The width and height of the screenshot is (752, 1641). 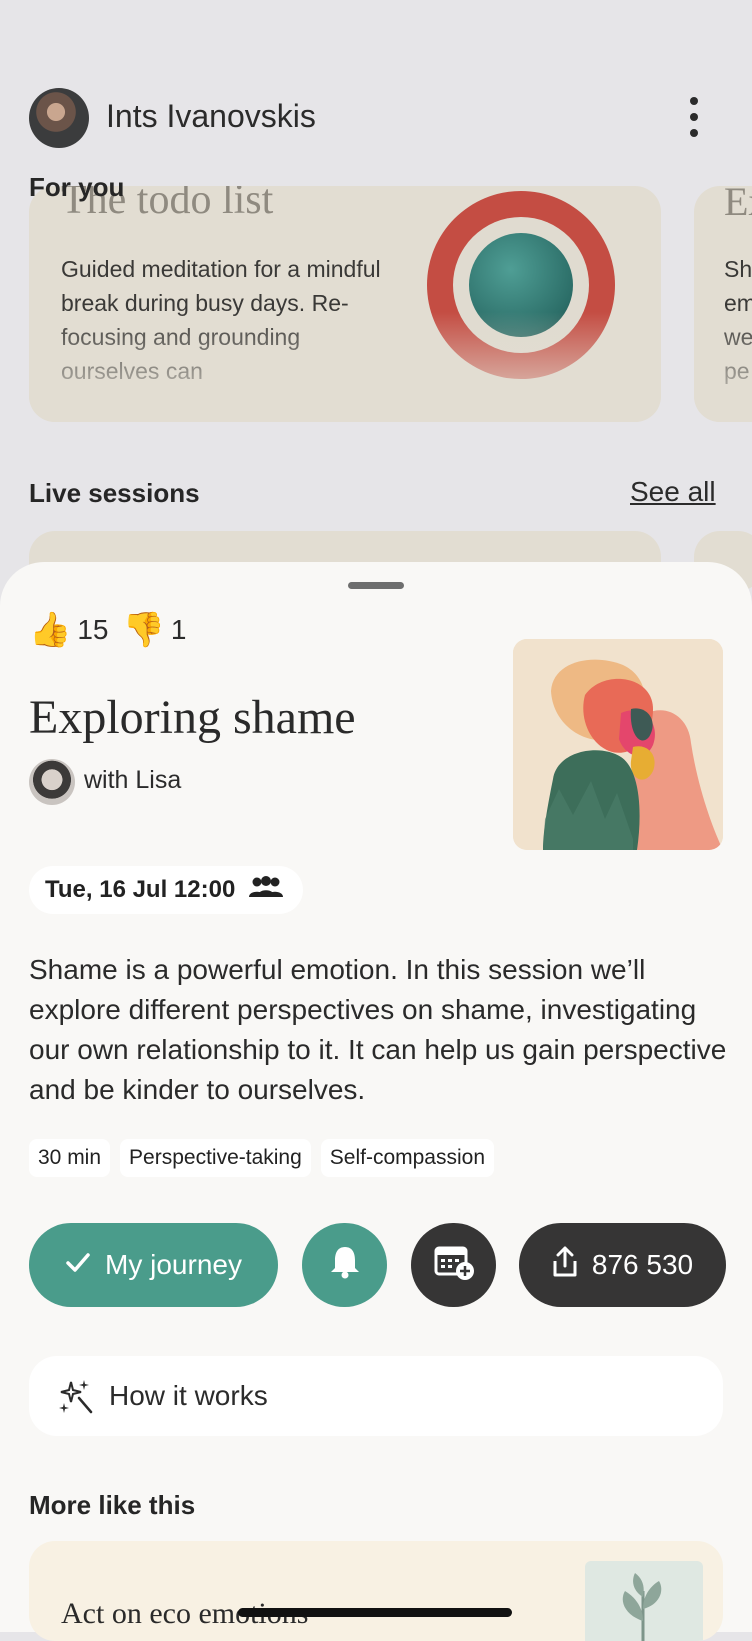 What do you see at coordinates (188, 1395) in the screenshot?
I see `how-it-works-label: How it works` at bounding box center [188, 1395].